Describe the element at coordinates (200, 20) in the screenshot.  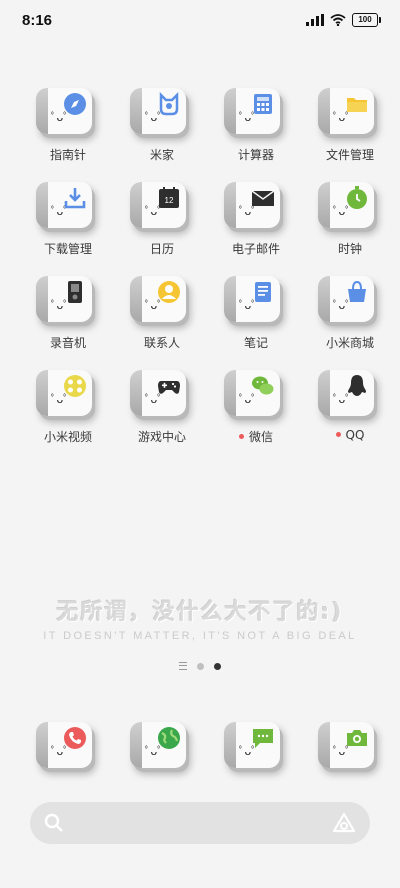
I see `status-bar: 8:16 100` at that location.